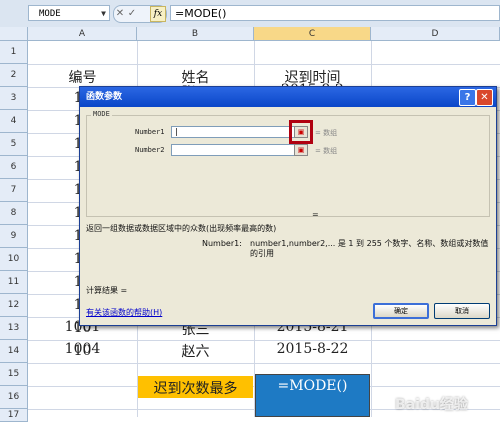  I want to click on cell-c18: =MODE(), so click(312, 386).